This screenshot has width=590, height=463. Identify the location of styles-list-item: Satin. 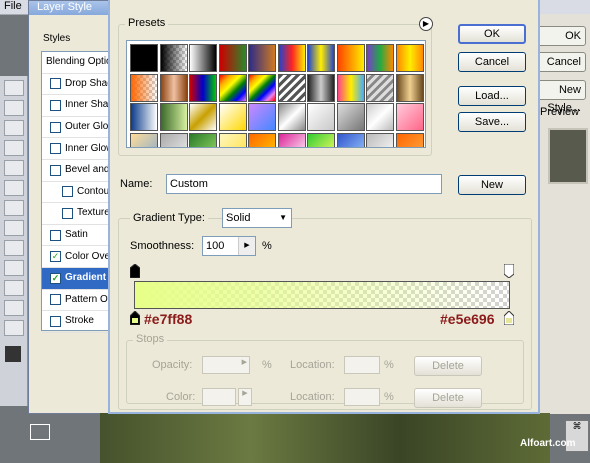
(77, 236).